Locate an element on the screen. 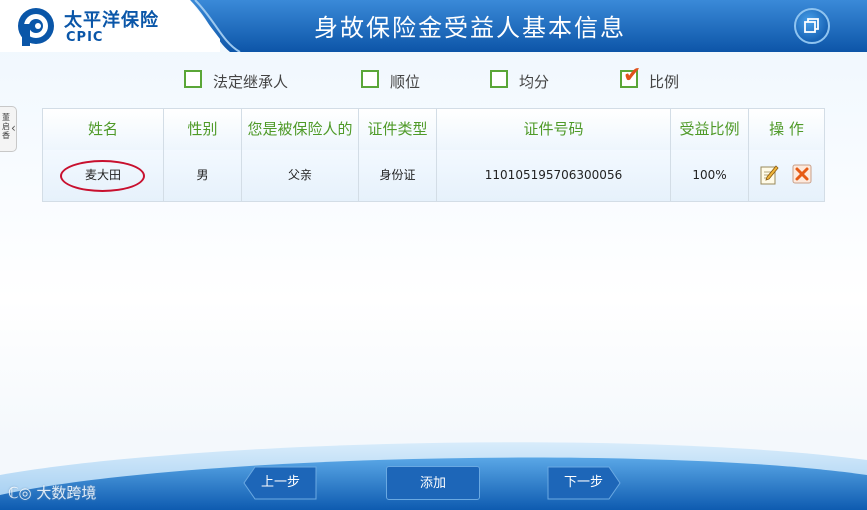 This screenshot has width=867, height=510. highlight-circle is located at coordinates (102, 176).